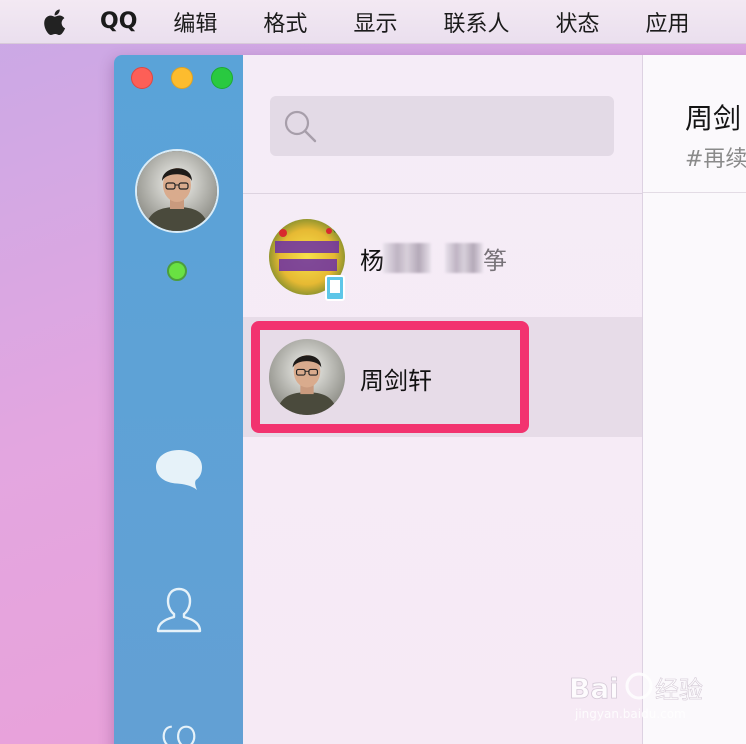  Describe the element at coordinates (56, 22) in the screenshot. I see `apple-icon` at that location.